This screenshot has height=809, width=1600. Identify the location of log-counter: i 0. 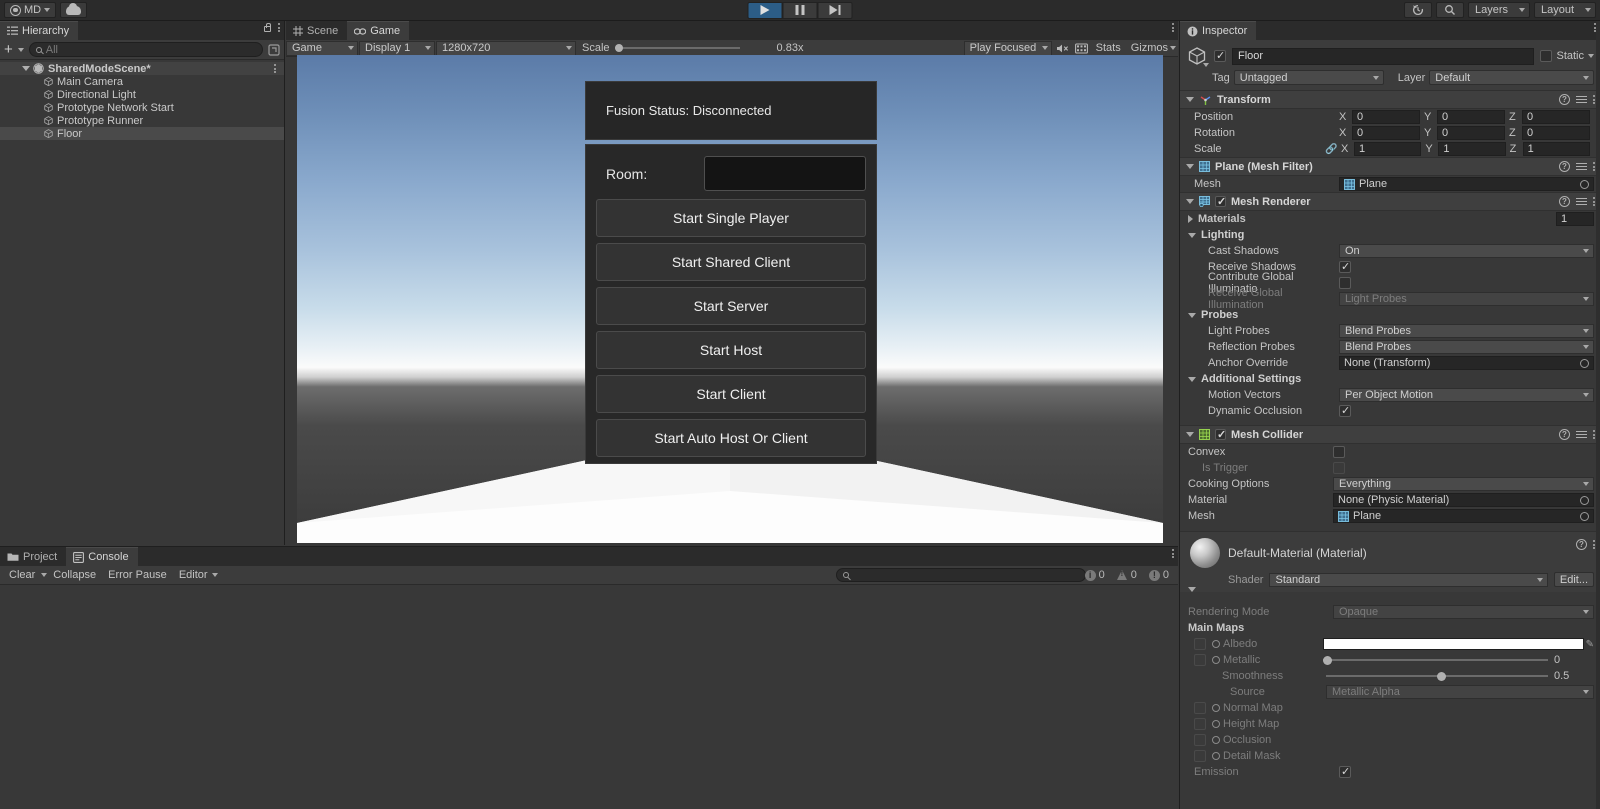
(1095, 575).